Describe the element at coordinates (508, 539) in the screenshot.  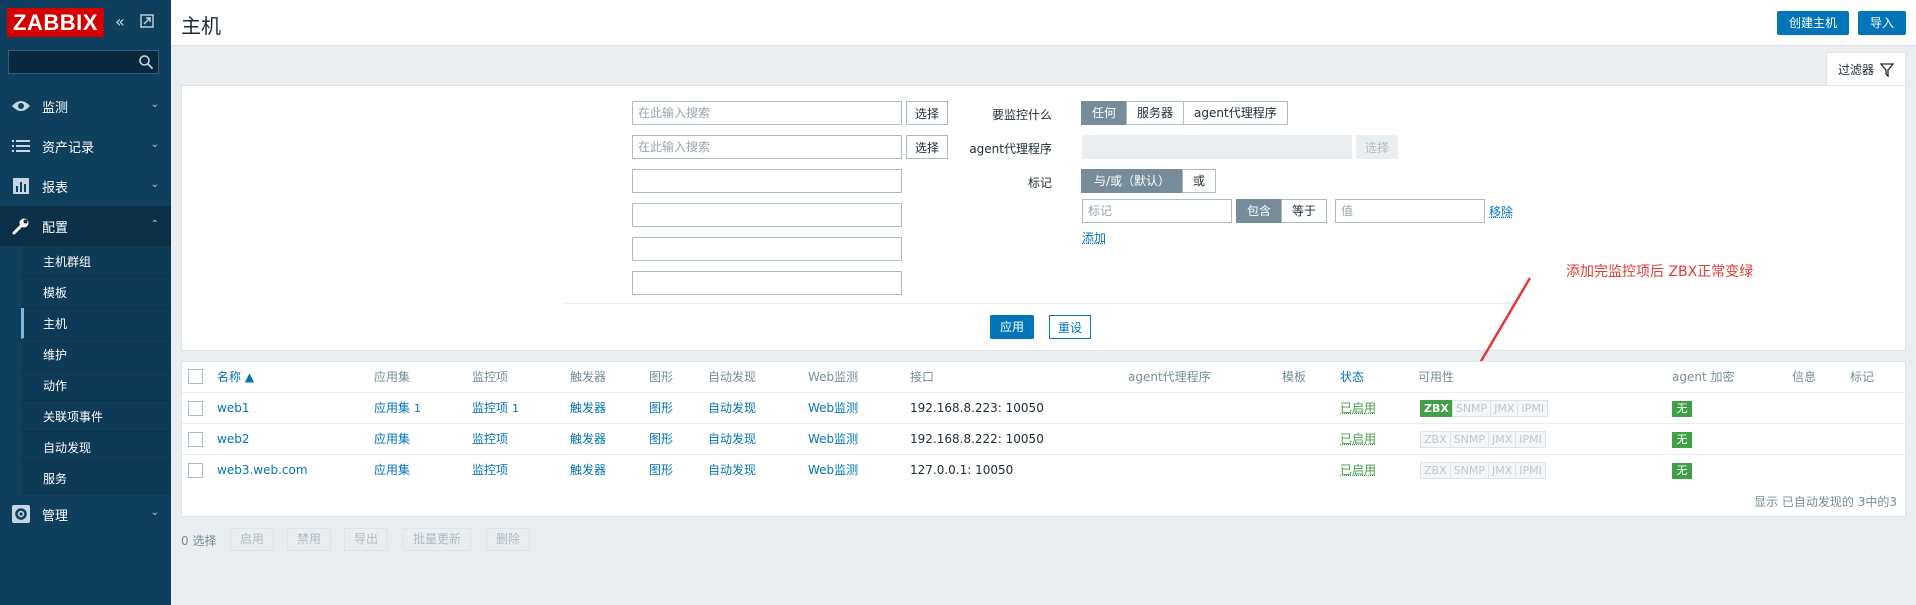
I see `delete-button: 删除` at that location.